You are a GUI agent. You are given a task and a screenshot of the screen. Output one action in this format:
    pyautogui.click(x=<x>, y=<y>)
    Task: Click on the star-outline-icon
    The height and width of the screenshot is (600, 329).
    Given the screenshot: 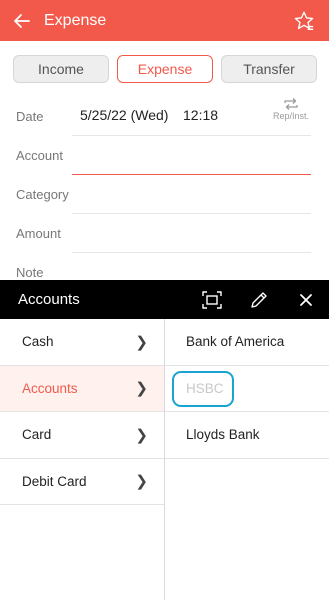 What is the action you would take?
    pyautogui.click(x=304, y=20)
    